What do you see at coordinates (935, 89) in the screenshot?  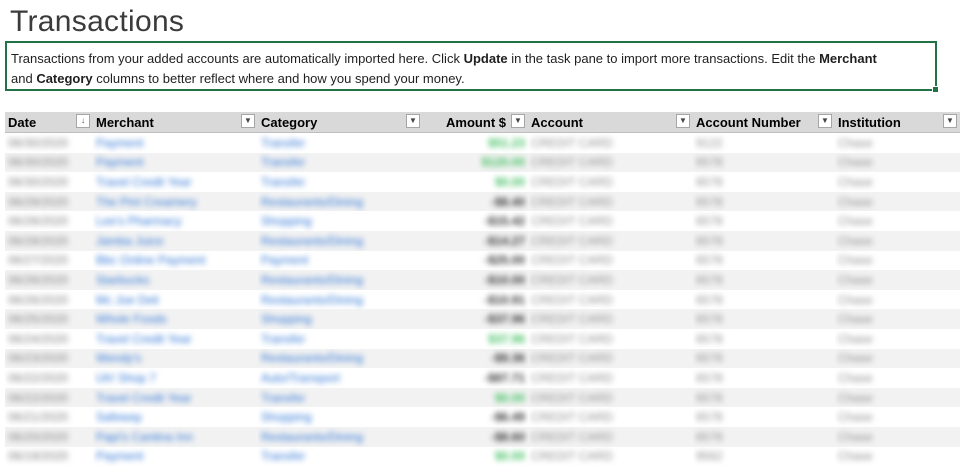 I see `textbox-resize-handle` at bounding box center [935, 89].